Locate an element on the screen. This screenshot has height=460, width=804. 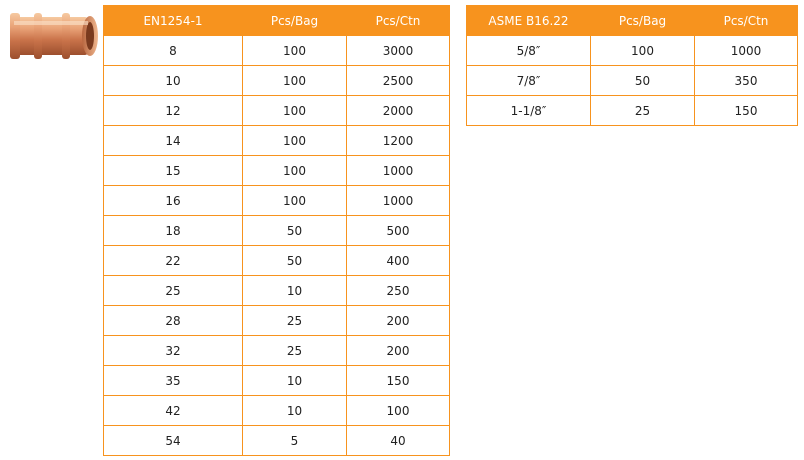
table-row: 10 100 2500 is located at coordinates (276, 80).